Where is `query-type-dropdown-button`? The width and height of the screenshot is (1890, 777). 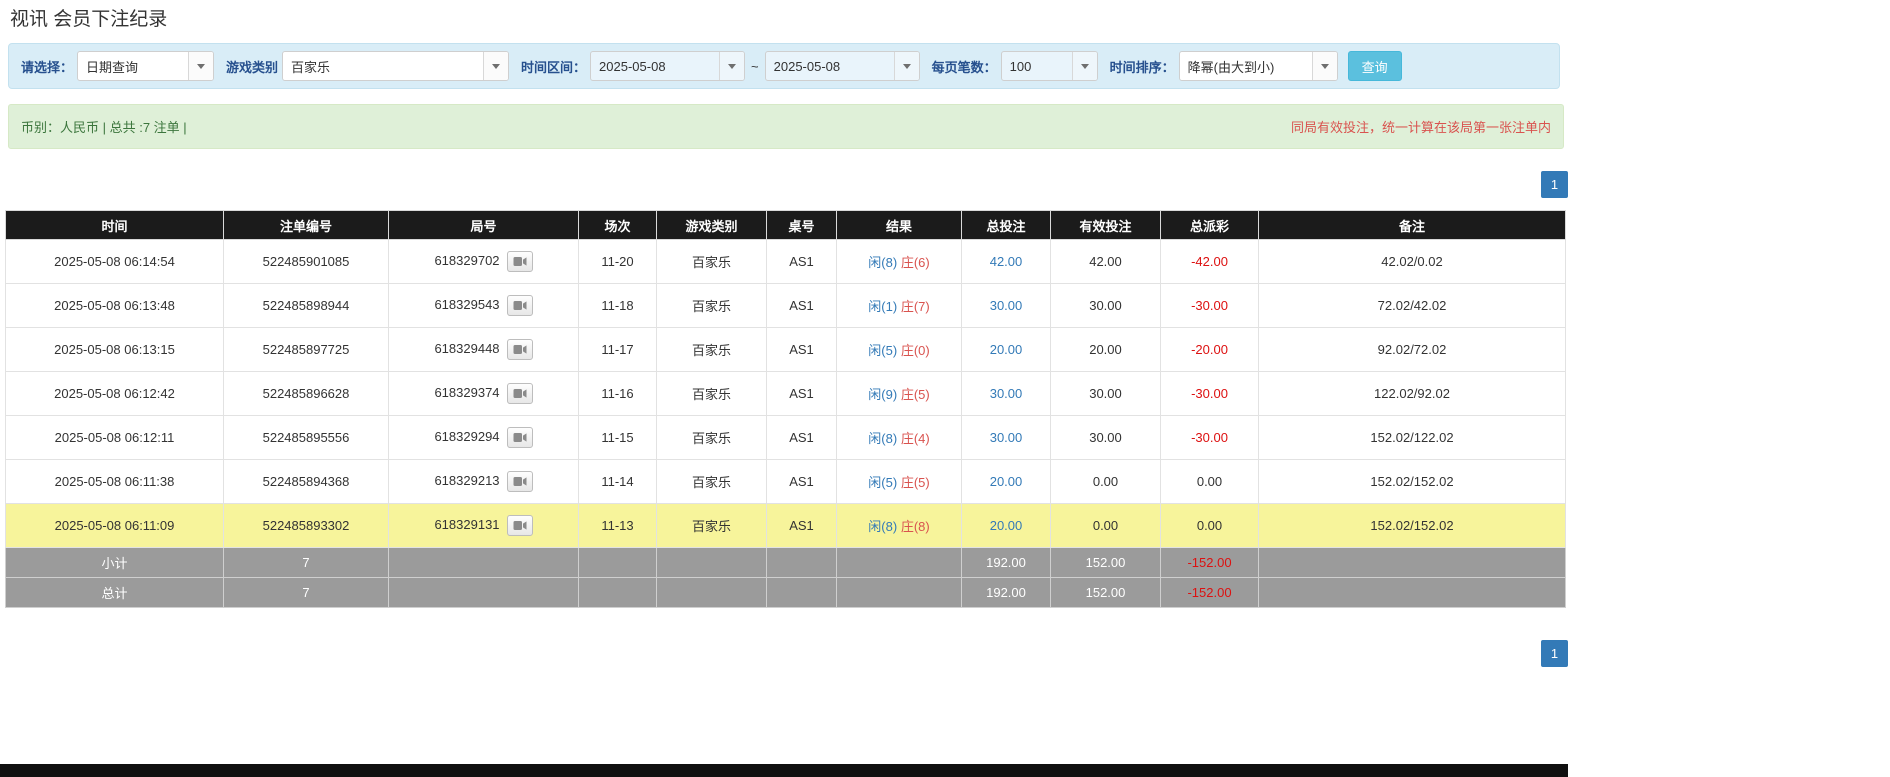
query-type-dropdown-button is located at coordinates (201, 66).